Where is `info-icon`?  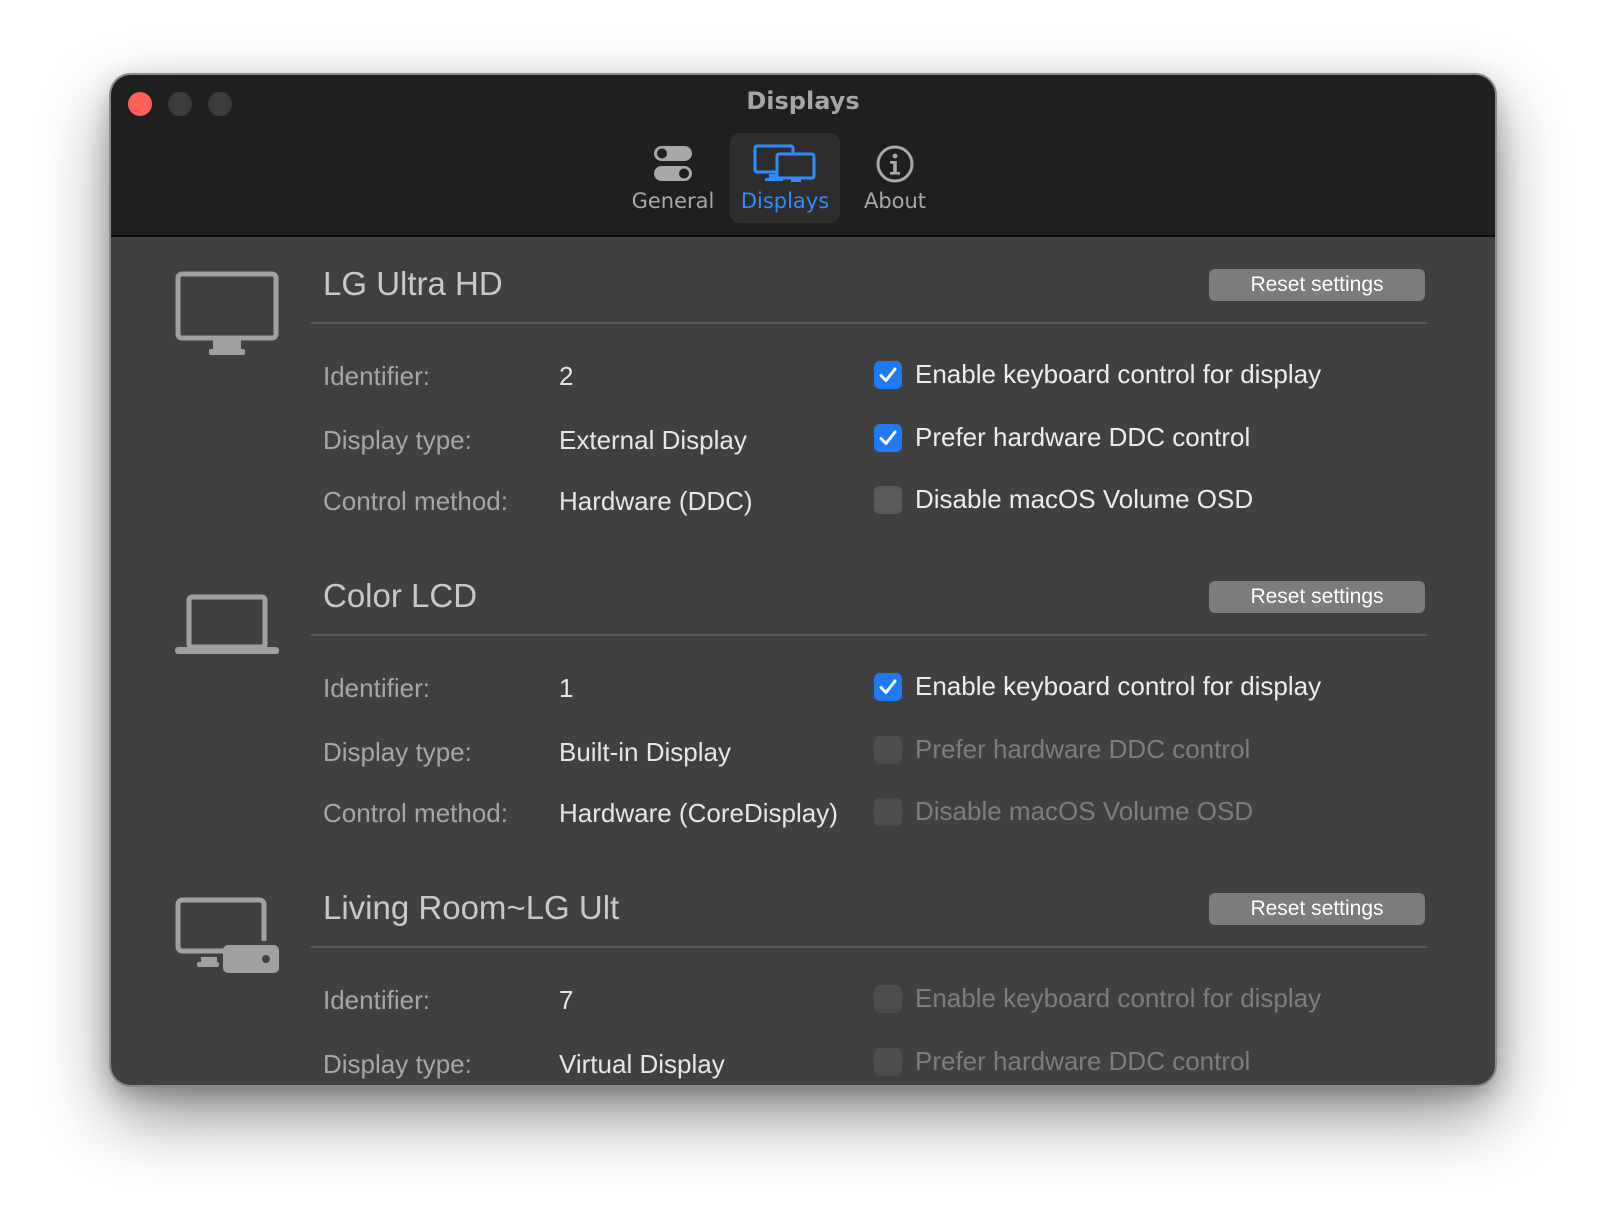
info-icon is located at coordinates (895, 164).